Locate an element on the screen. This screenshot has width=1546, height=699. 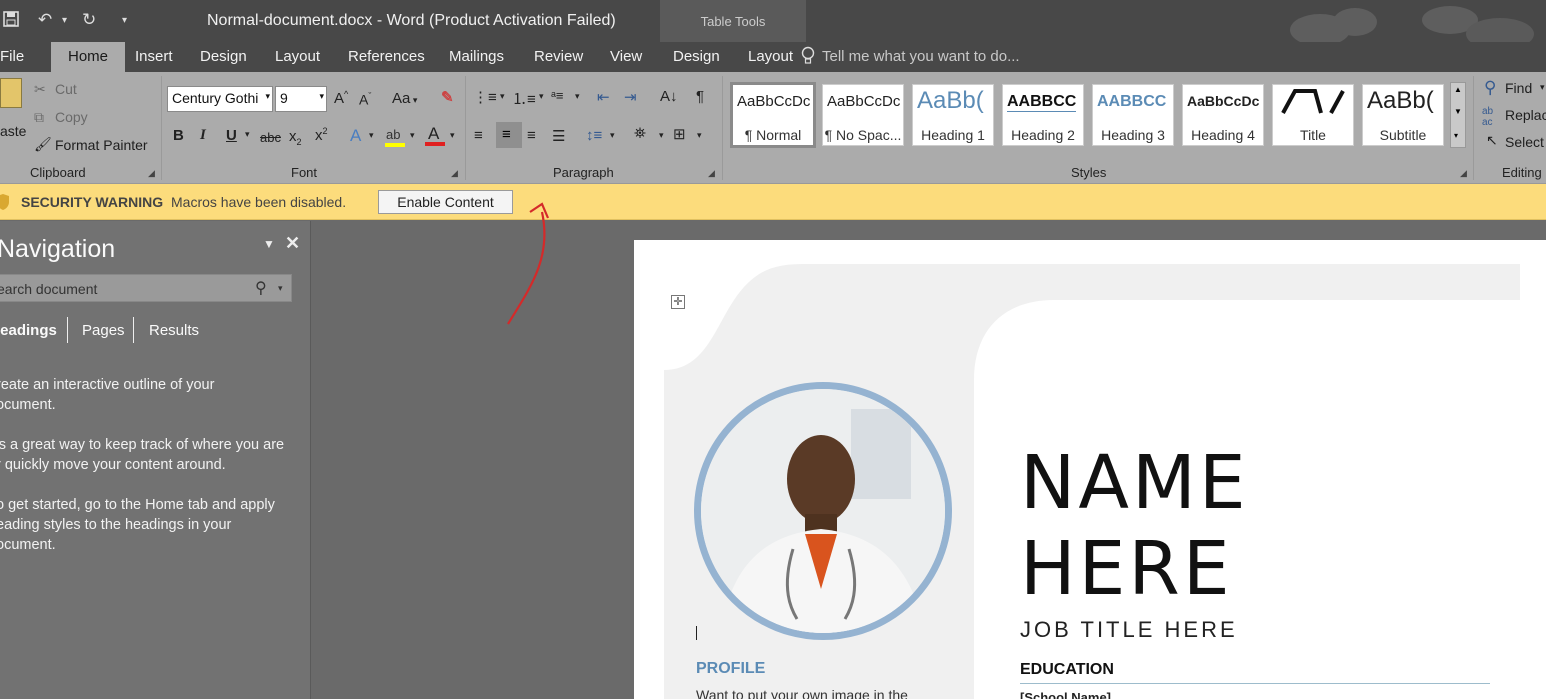
select-button: Select is located at coordinates (1524, 142).